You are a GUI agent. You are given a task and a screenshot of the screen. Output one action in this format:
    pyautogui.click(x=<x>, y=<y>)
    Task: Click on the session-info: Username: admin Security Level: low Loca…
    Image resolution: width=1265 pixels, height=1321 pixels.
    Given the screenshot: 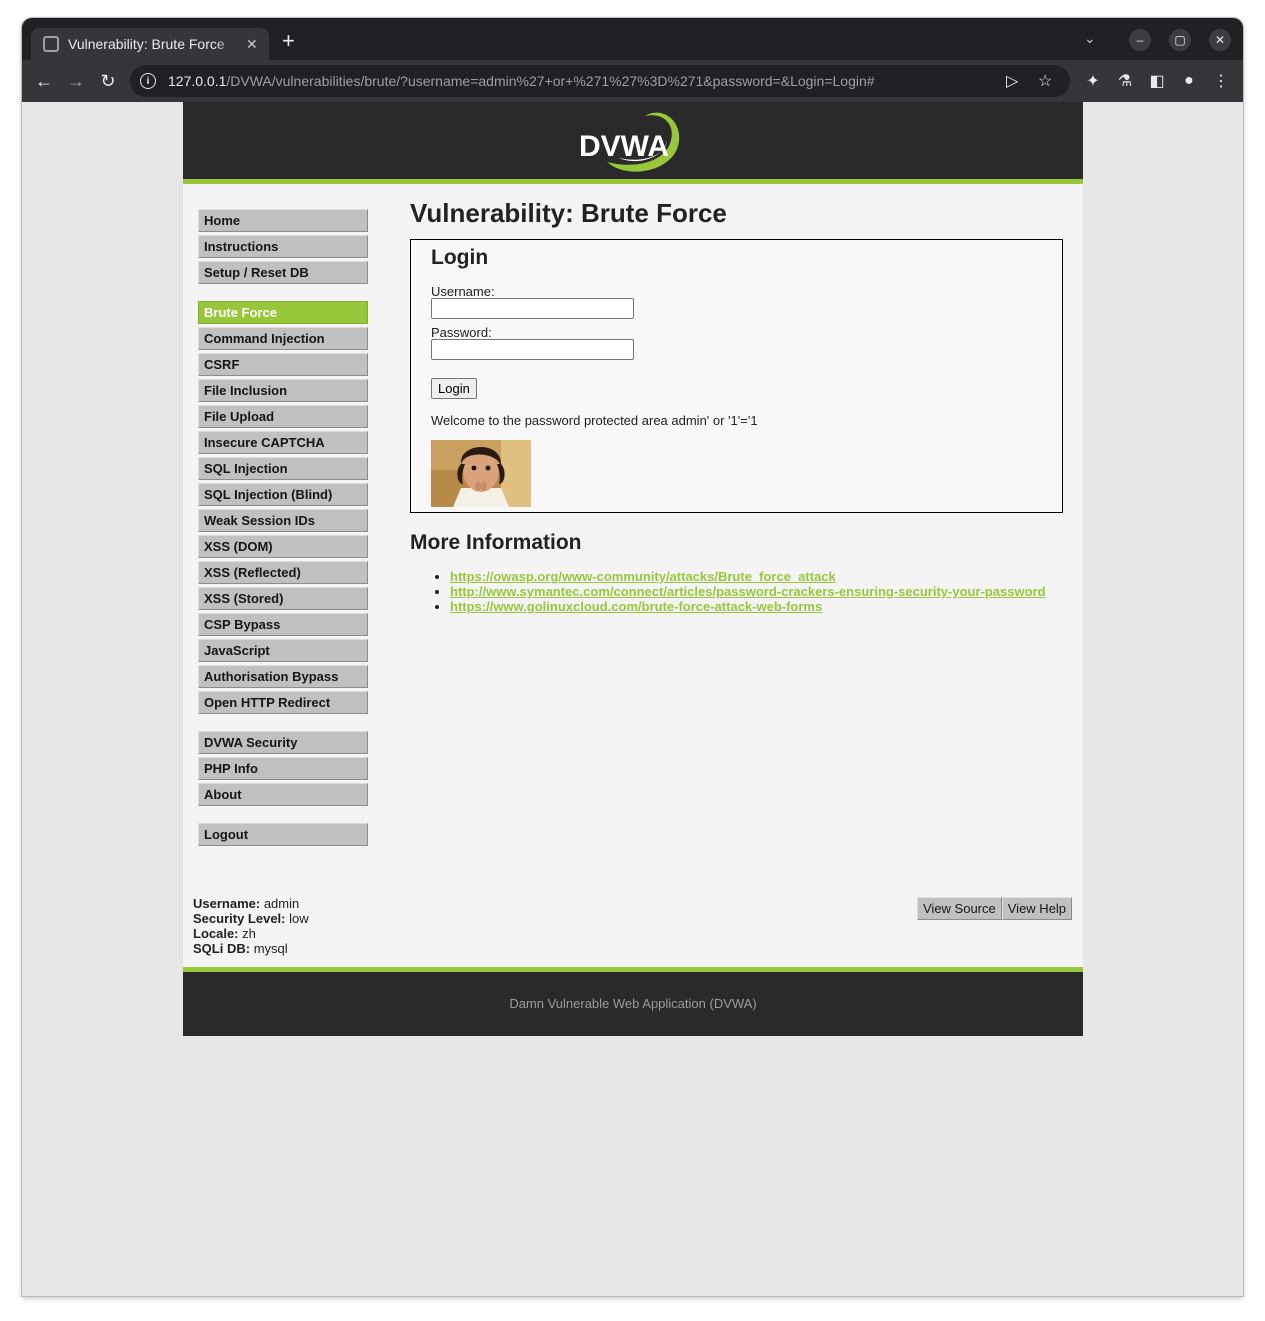 What is the action you would take?
    pyautogui.click(x=251, y=926)
    